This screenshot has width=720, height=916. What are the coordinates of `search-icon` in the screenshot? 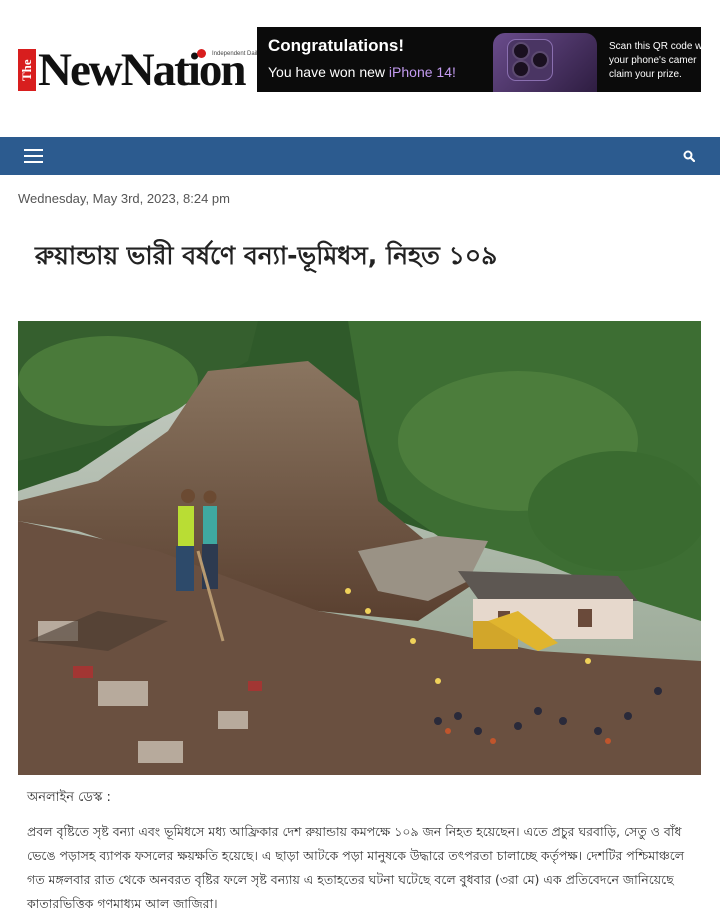 It's located at (689, 156).